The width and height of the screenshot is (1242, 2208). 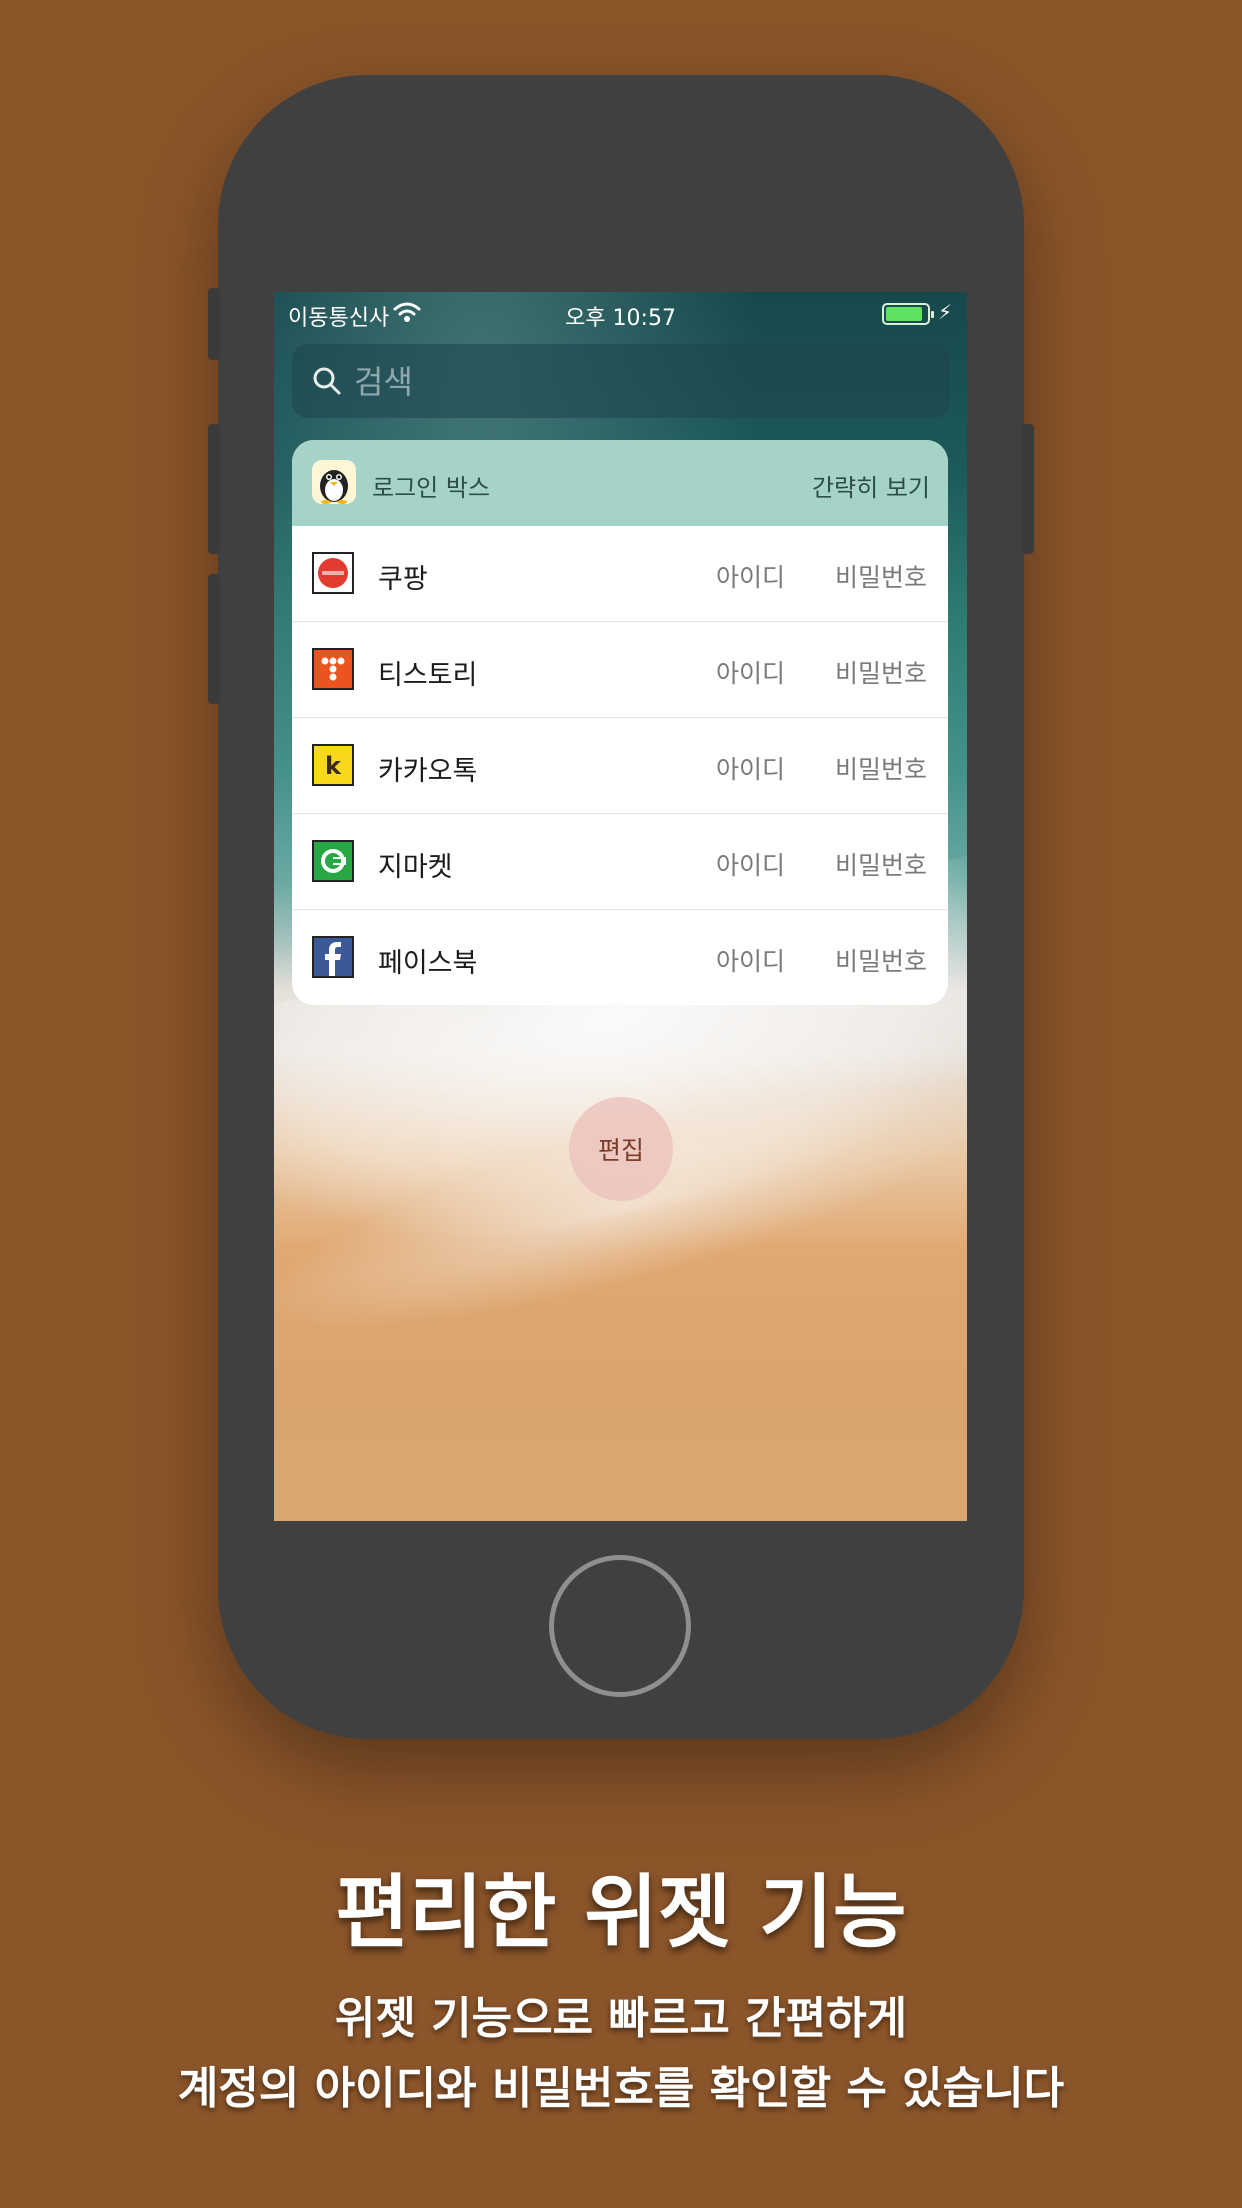 I want to click on status-time: 오후 10:57, so click(x=620, y=318).